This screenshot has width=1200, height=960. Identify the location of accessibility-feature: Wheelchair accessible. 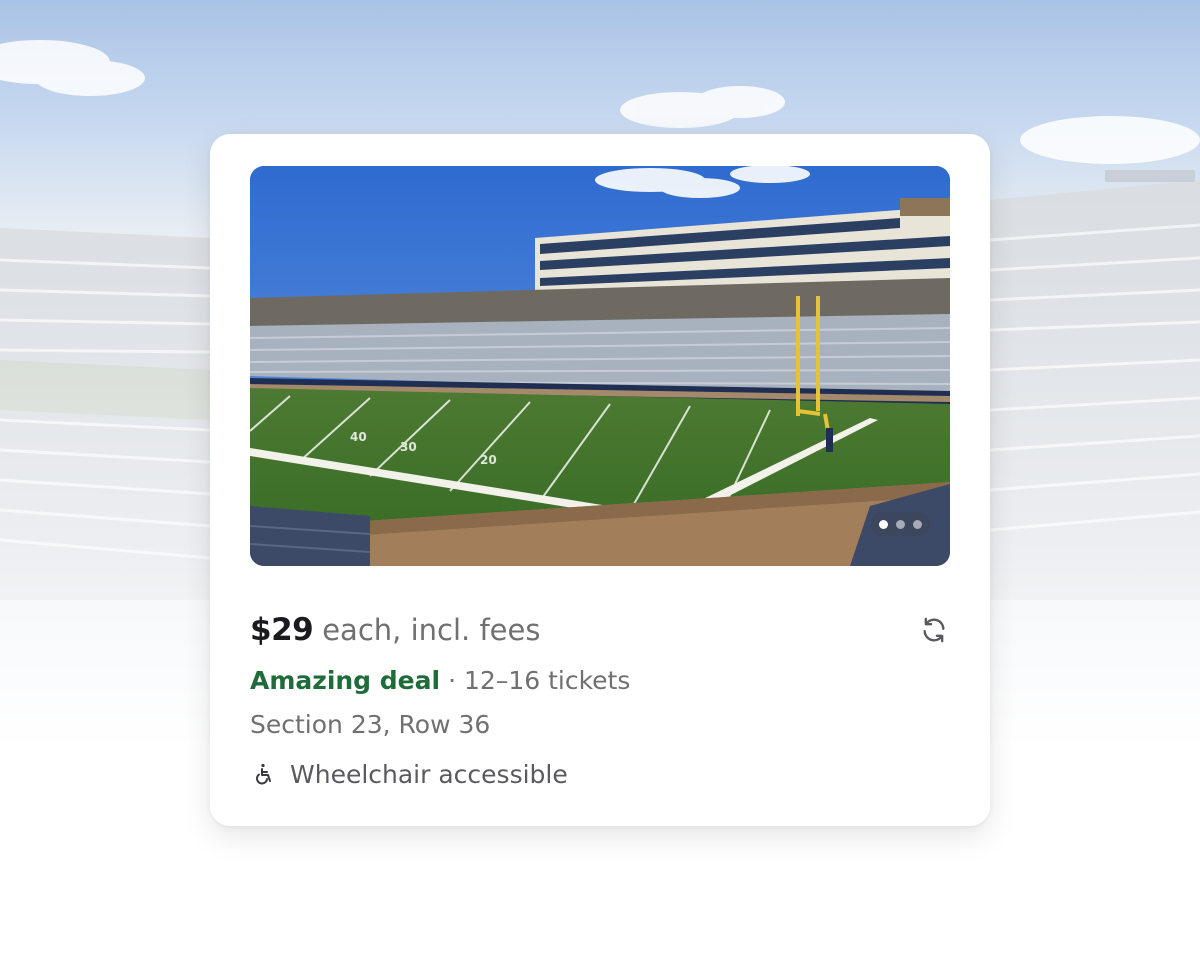
(409, 774).